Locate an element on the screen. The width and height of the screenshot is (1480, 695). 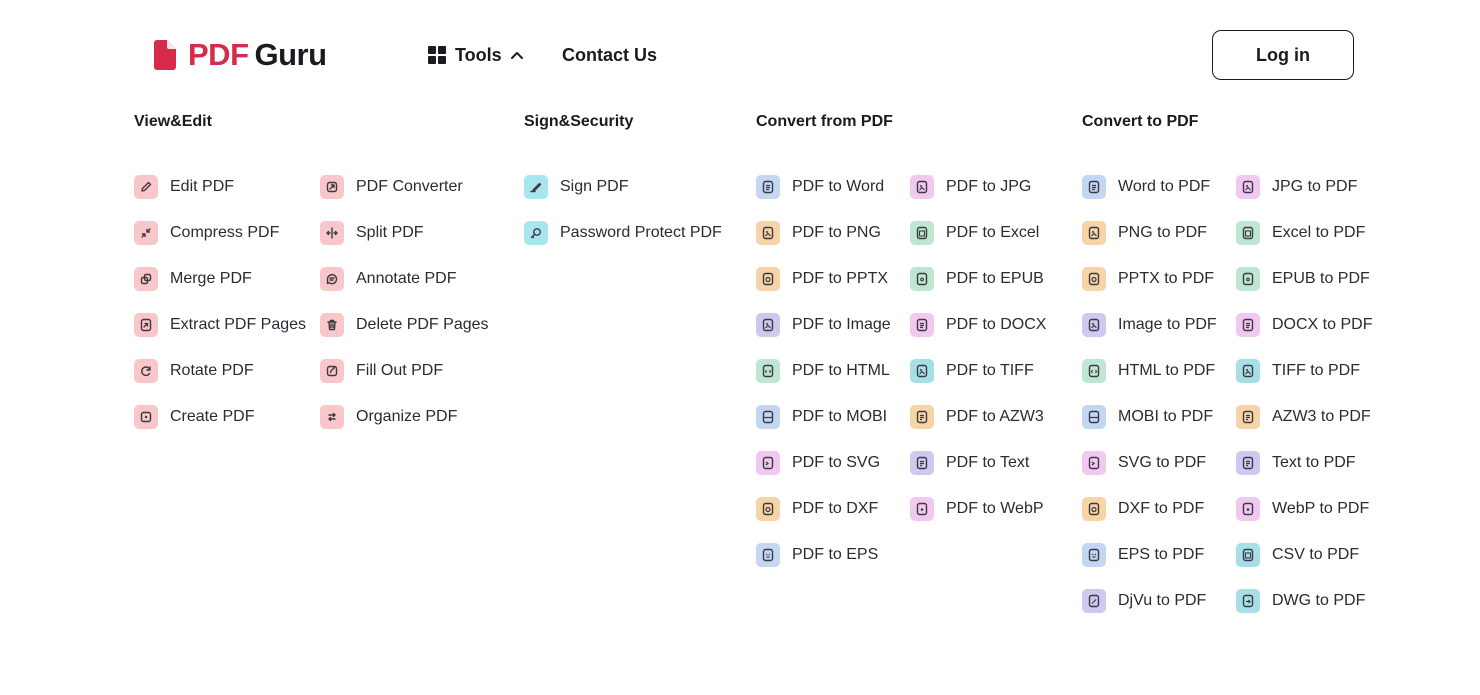
menu-item-dwg-to-pdf: DWG to PDF is located at coordinates (1304, 601).